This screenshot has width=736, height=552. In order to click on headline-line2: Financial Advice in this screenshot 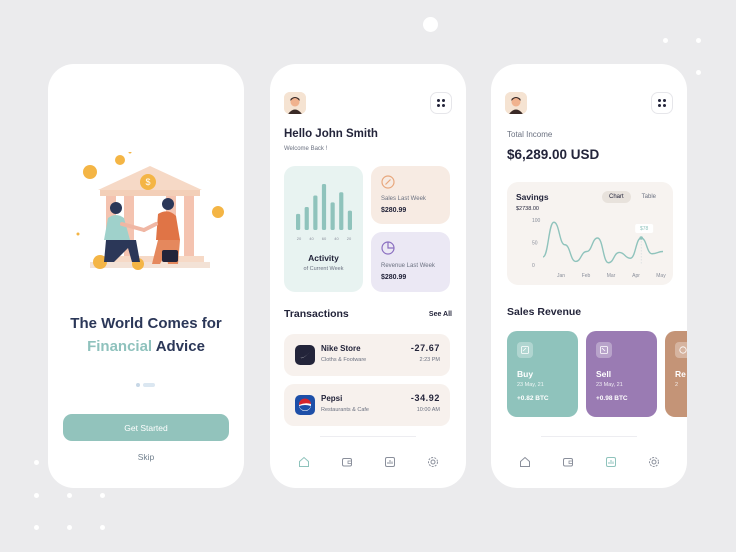, I will do `click(146, 346)`.